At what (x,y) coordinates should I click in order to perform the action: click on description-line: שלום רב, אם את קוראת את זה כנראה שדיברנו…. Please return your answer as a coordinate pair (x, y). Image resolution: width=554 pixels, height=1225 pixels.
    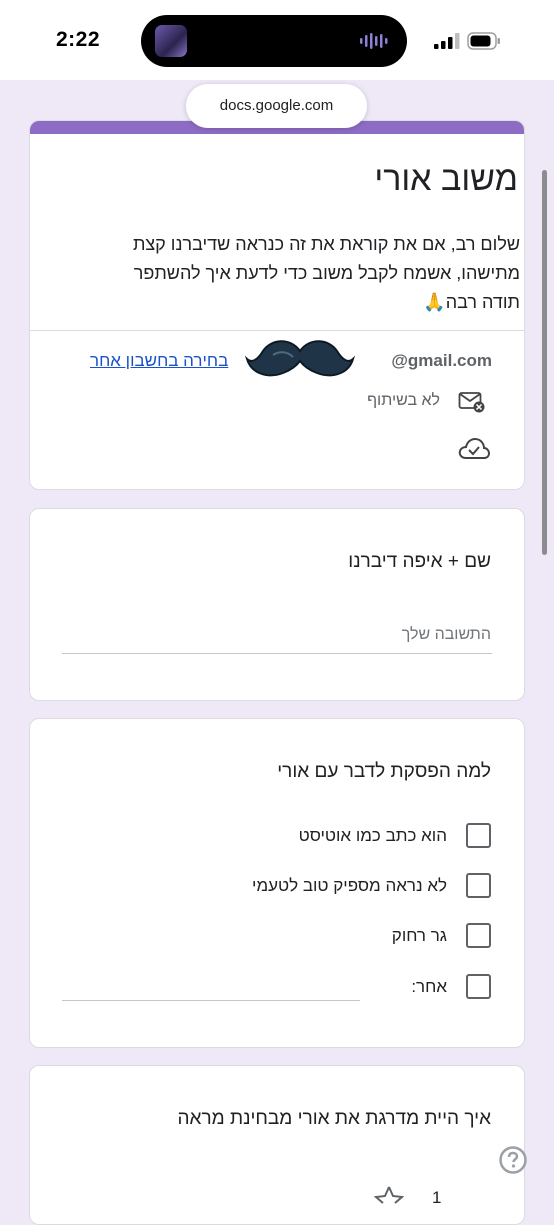
    Looking at the image, I should click on (326, 244).